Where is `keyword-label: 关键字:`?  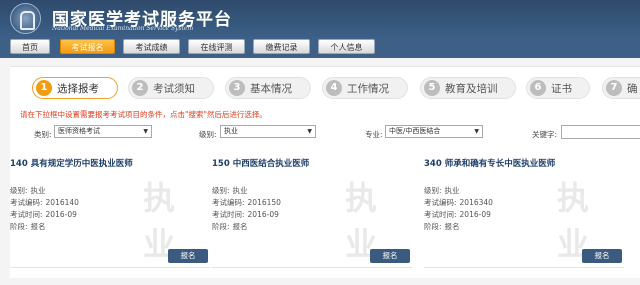 keyword-label: 关键字: is located at coordinates (545, 134).